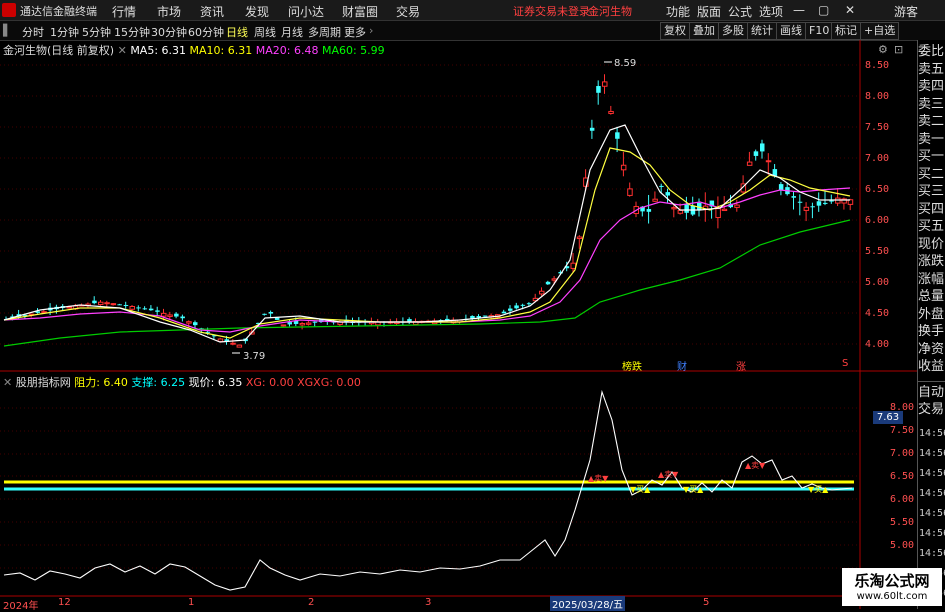 This screenshot has width=945, height=612. I want to click on add-favorite-button: +自选, so click(880, 31).